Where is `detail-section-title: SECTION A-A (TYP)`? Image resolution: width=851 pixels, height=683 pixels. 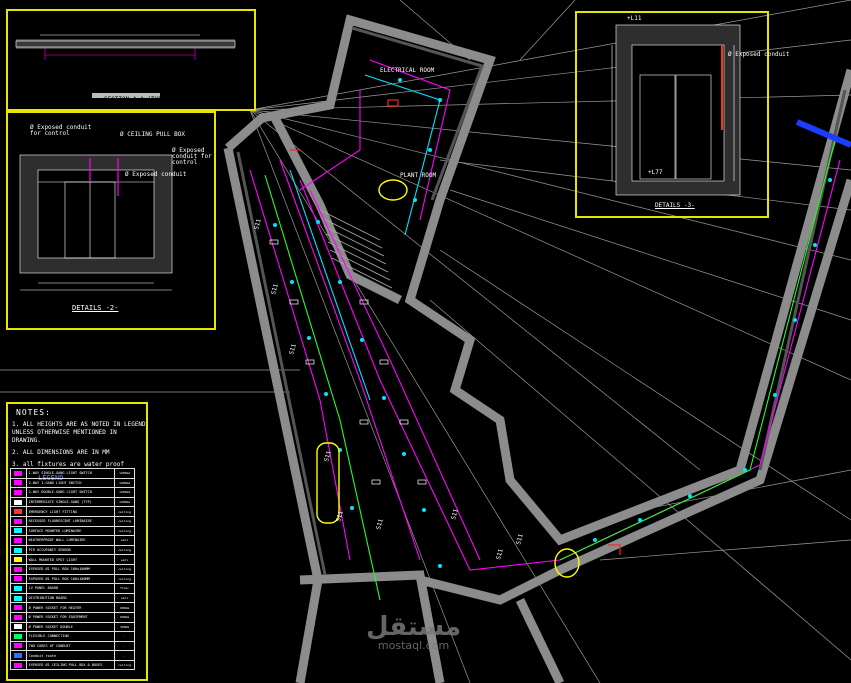 detail-section-title: SECTION A-A (TYP) is located at coordinates (135, 99).